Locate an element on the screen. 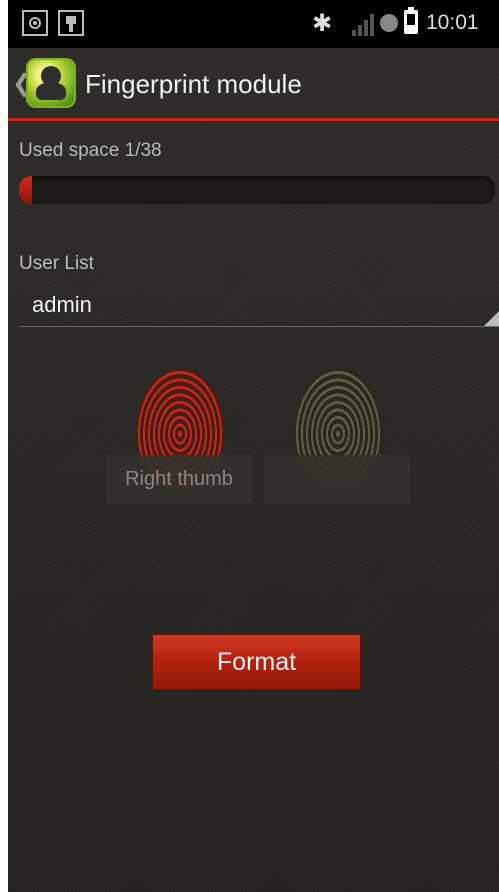 The height and width of the screenshot is (892, 499). used-space-progress is located at coordinates (257, 190).